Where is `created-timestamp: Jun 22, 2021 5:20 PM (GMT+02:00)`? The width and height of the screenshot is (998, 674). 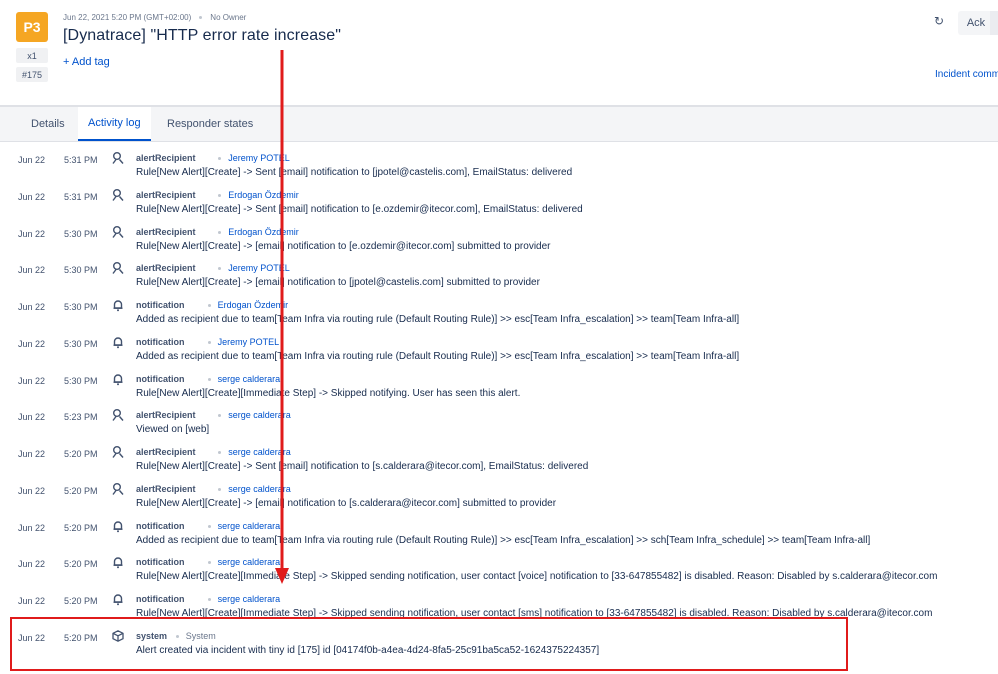
created-timestamp: Jun 22, 2021 5:20 PM (GMT+02:00) is located at coordinates (127, 17).